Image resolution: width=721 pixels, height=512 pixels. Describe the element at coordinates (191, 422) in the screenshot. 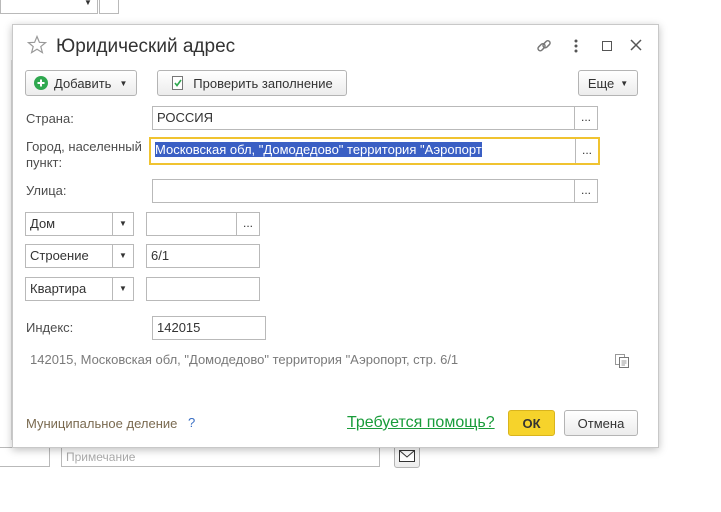

I see `municipal-help-icon: ?` at that location.